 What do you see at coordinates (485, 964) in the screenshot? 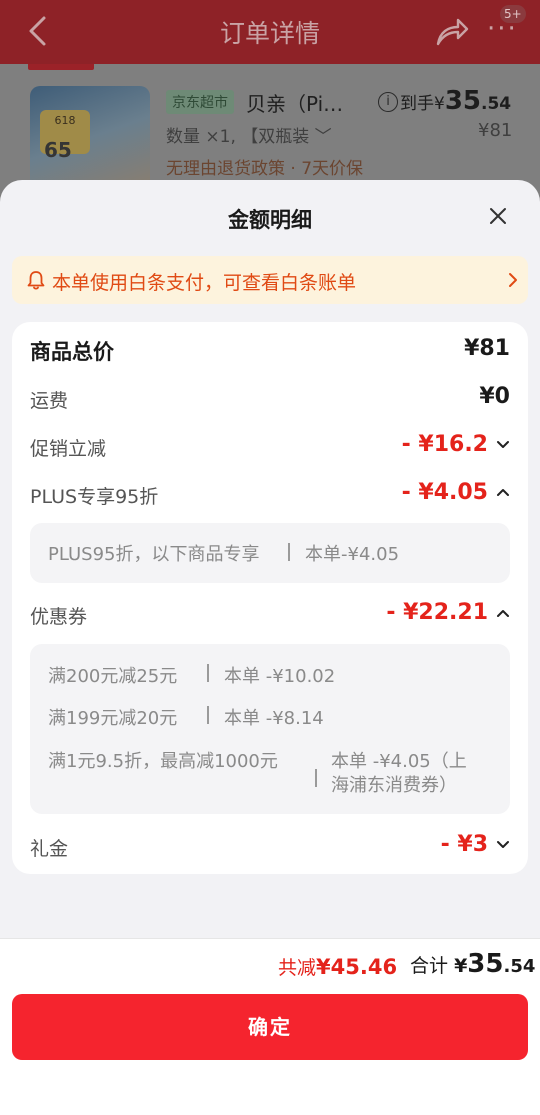
I see `total-int: 35` at bounding box center [485, 964].